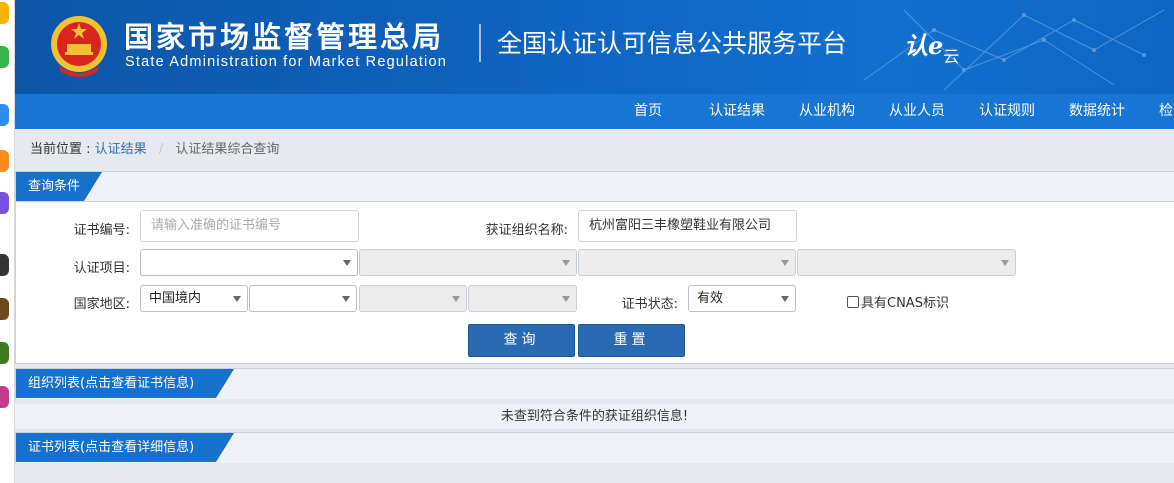  What do you see at coordinates (101, 230) in the screenshot?
I see `cert-no-label: 证书编号:` at bounding box center [101, 230].